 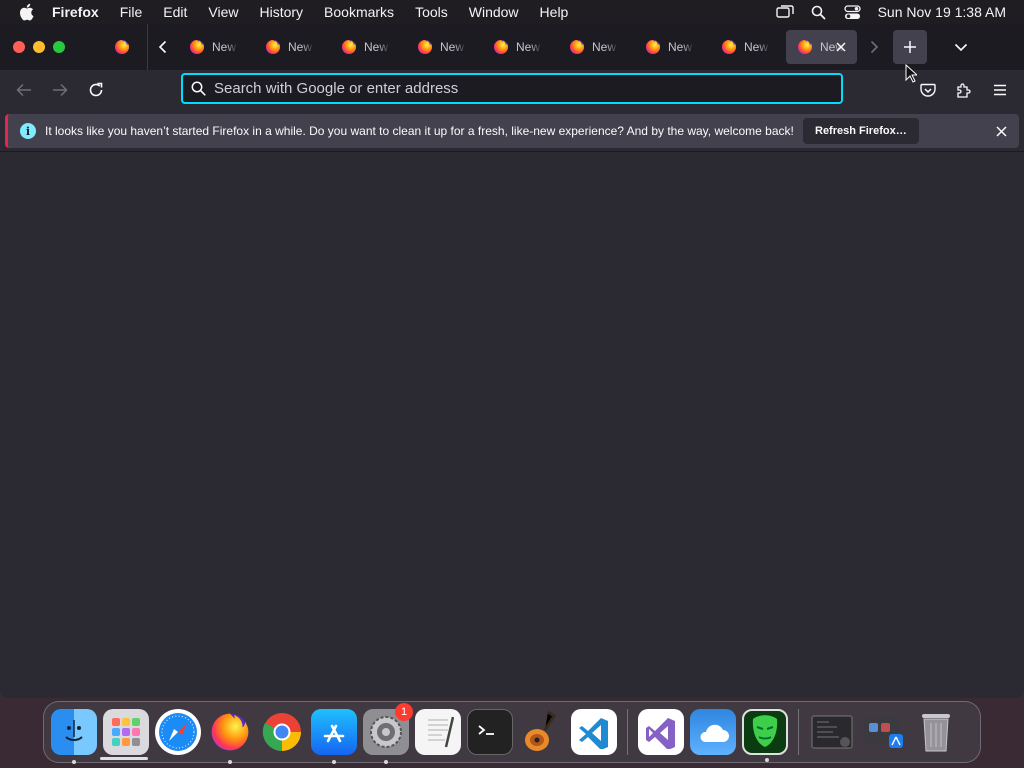 I want to click on pinned-firefox-tab, so click(x=122, y=47).